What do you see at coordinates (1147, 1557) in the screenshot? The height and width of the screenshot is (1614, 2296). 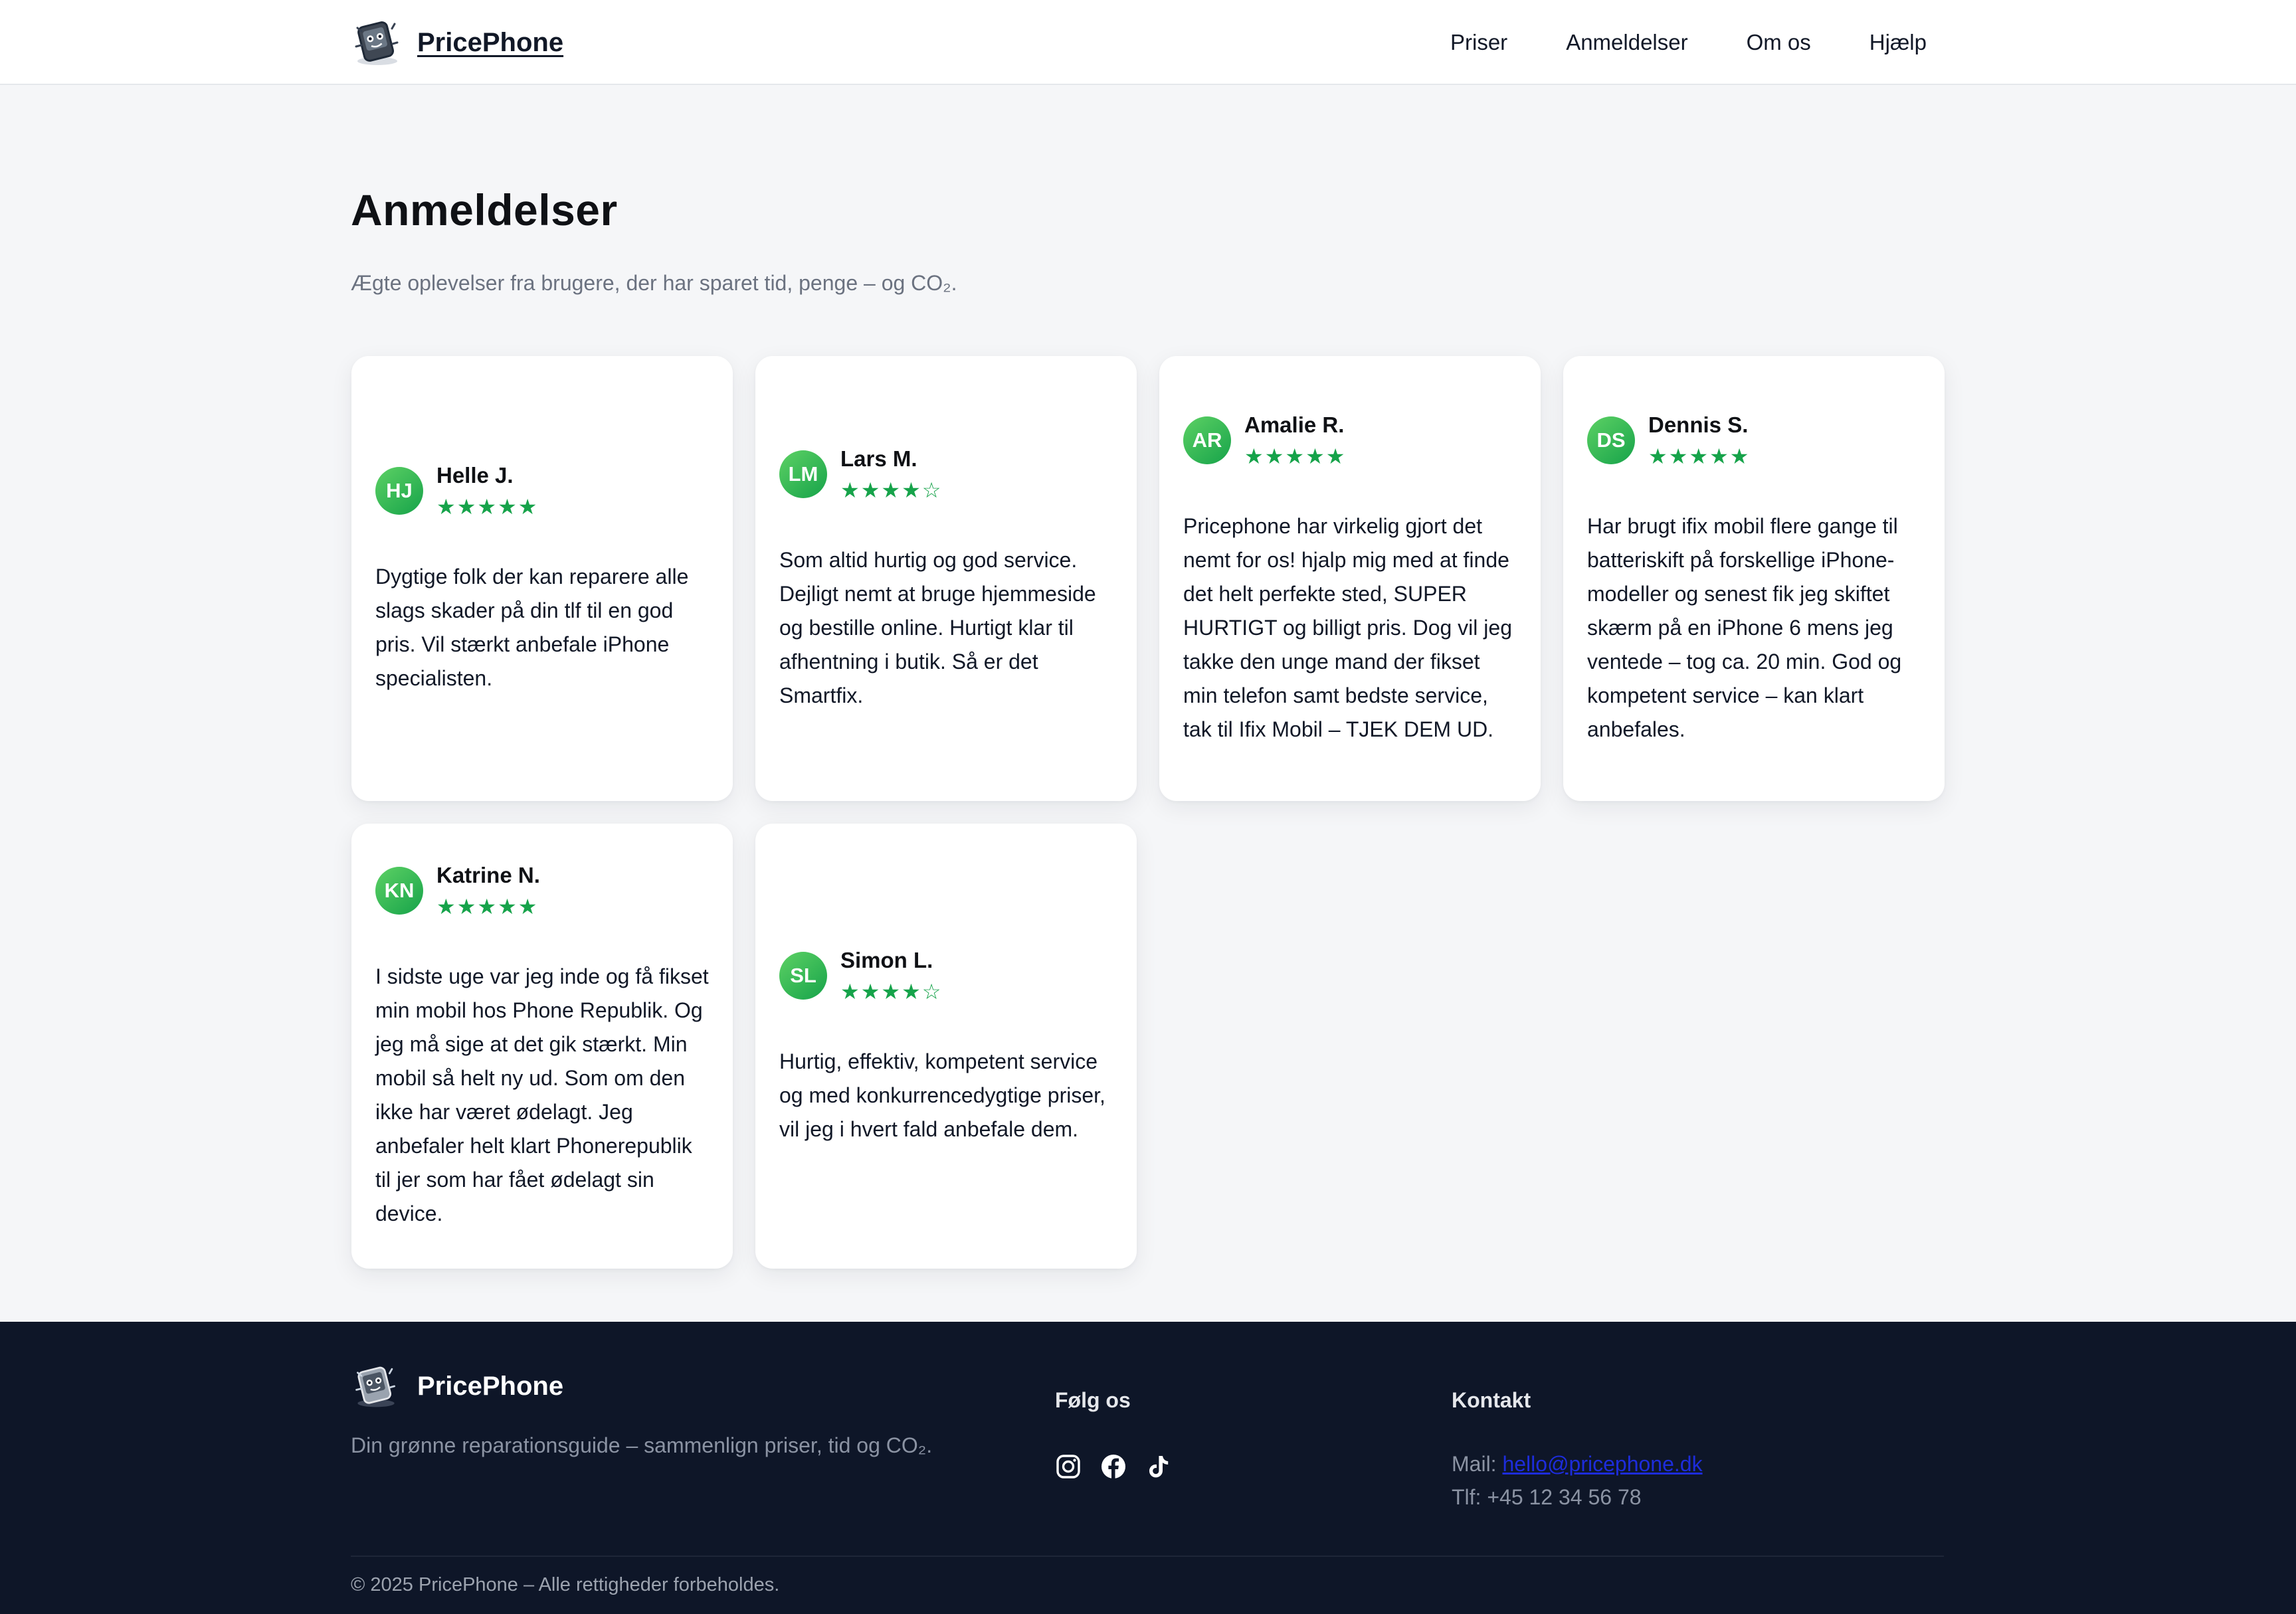 I see `footer-divider` at bounding box center [1147, 1557].